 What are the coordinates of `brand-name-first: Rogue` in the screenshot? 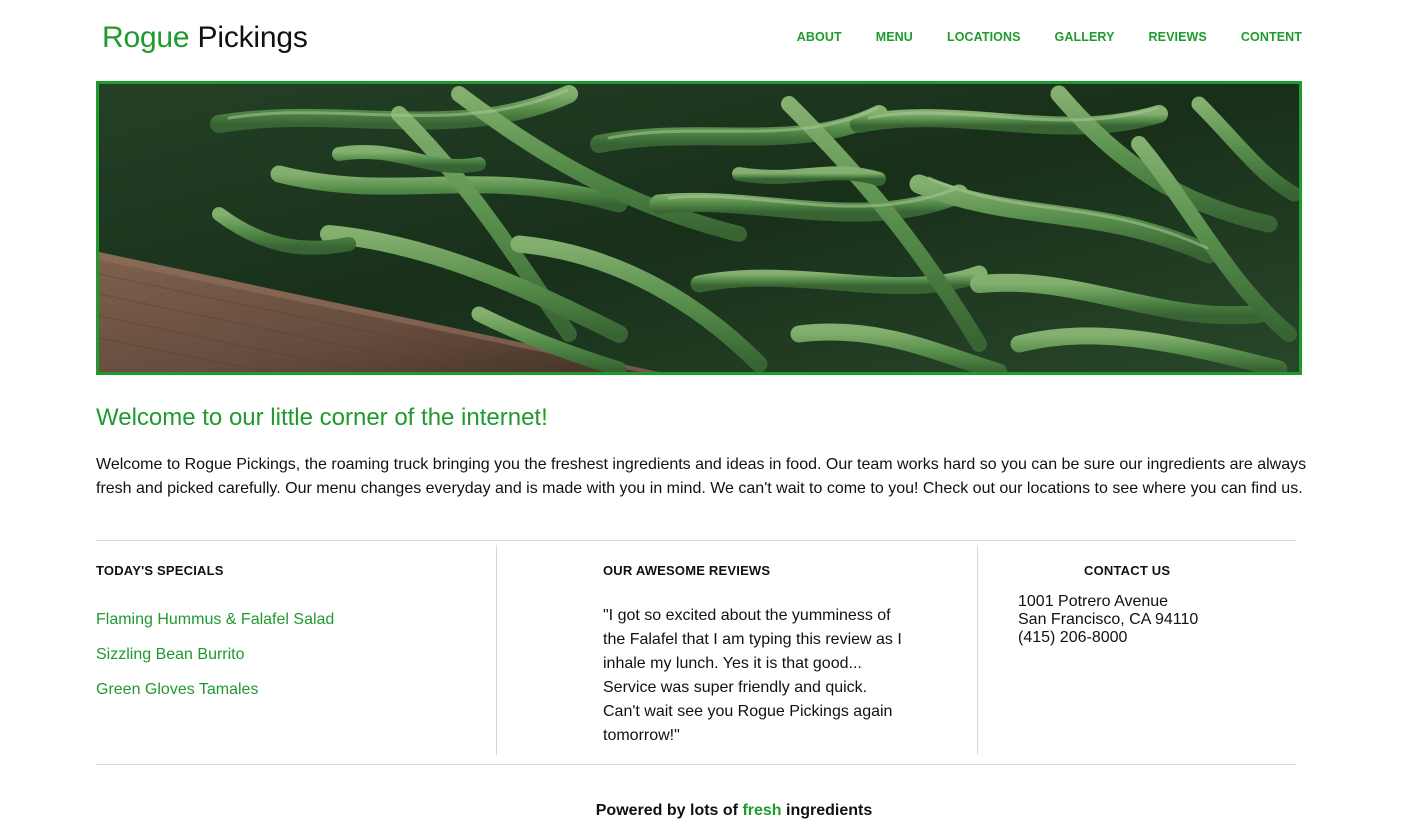 It's located at (146, 37).